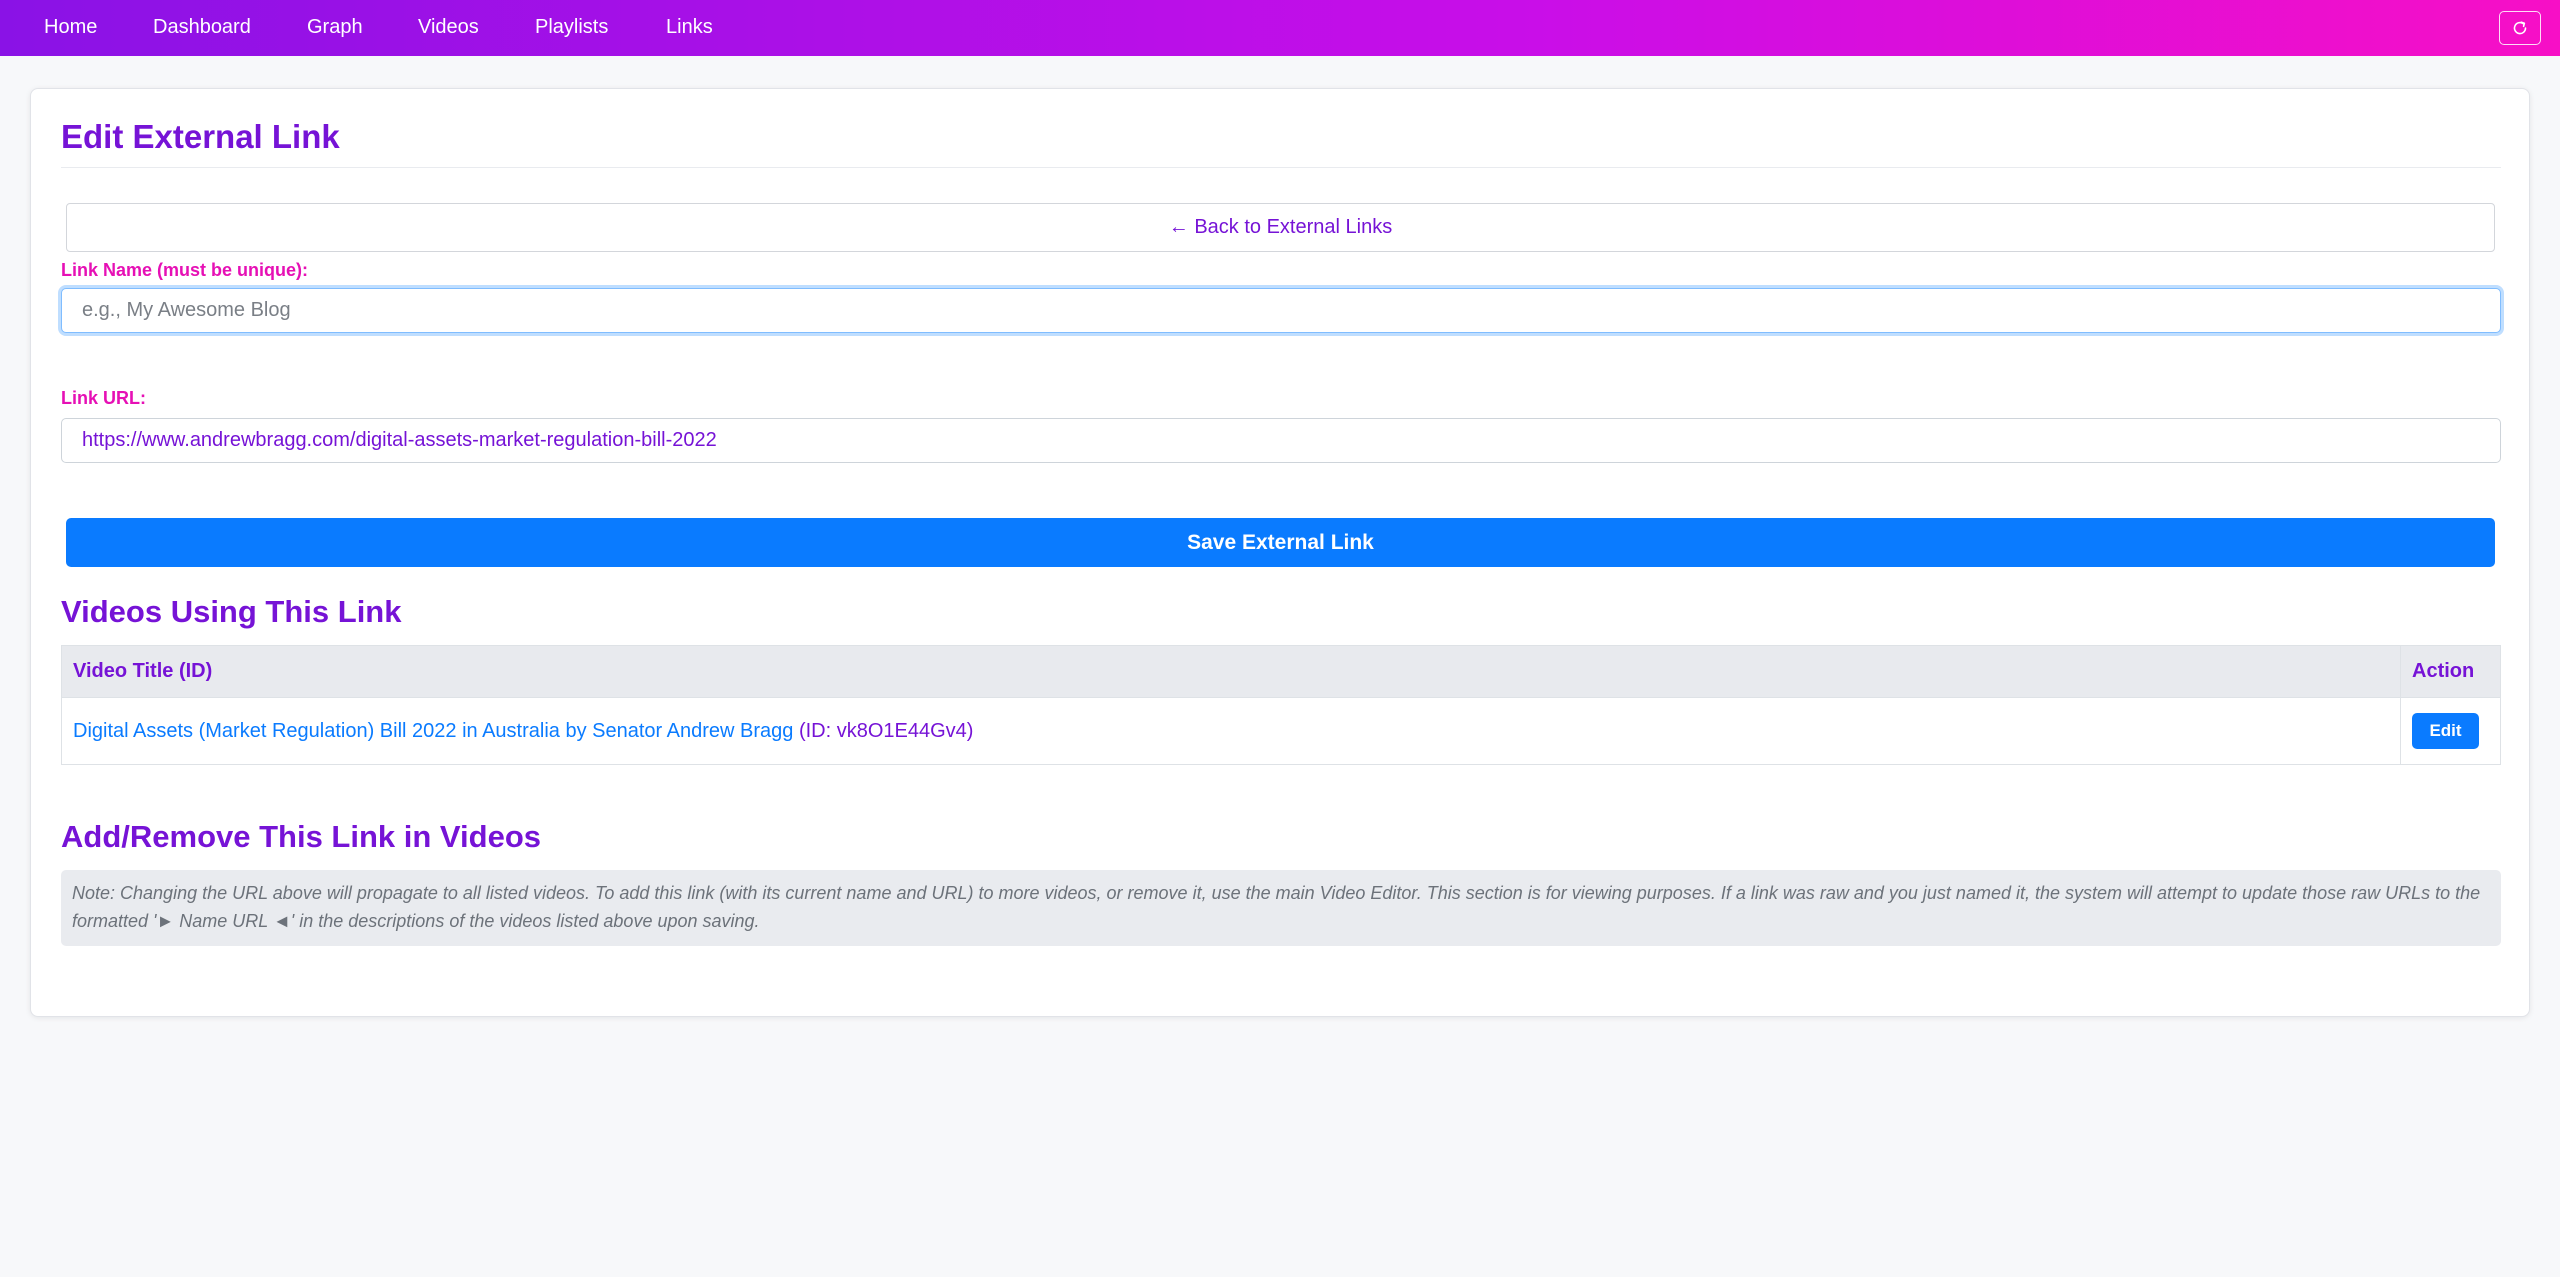 The image size is (2560, 1277). I want to click on refresh-button, so click(2520, 28).